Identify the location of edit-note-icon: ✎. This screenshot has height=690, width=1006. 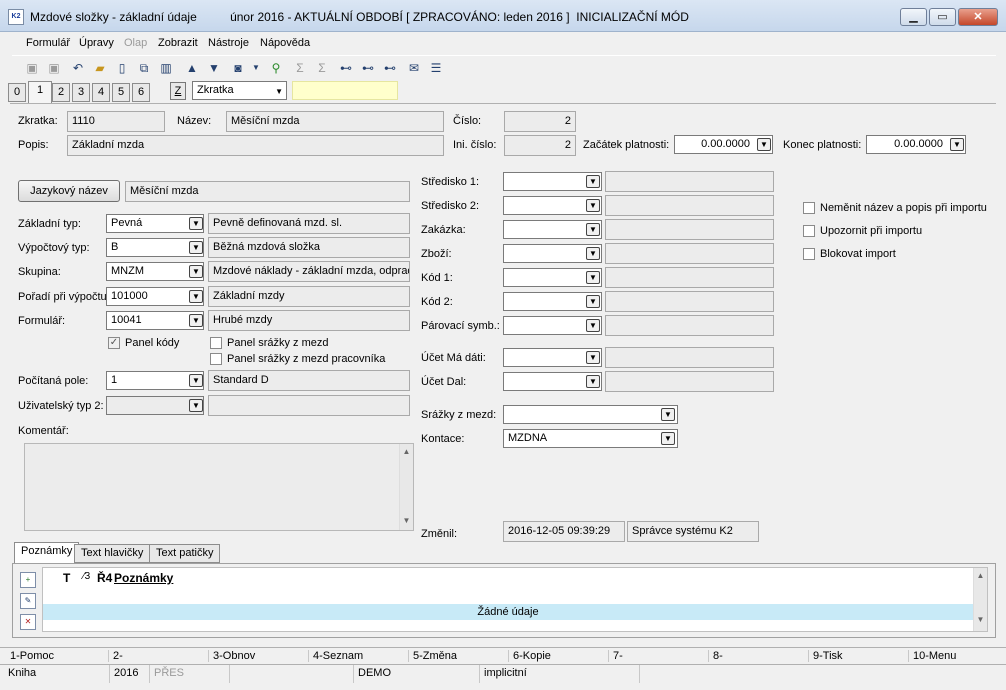
(28, 601).